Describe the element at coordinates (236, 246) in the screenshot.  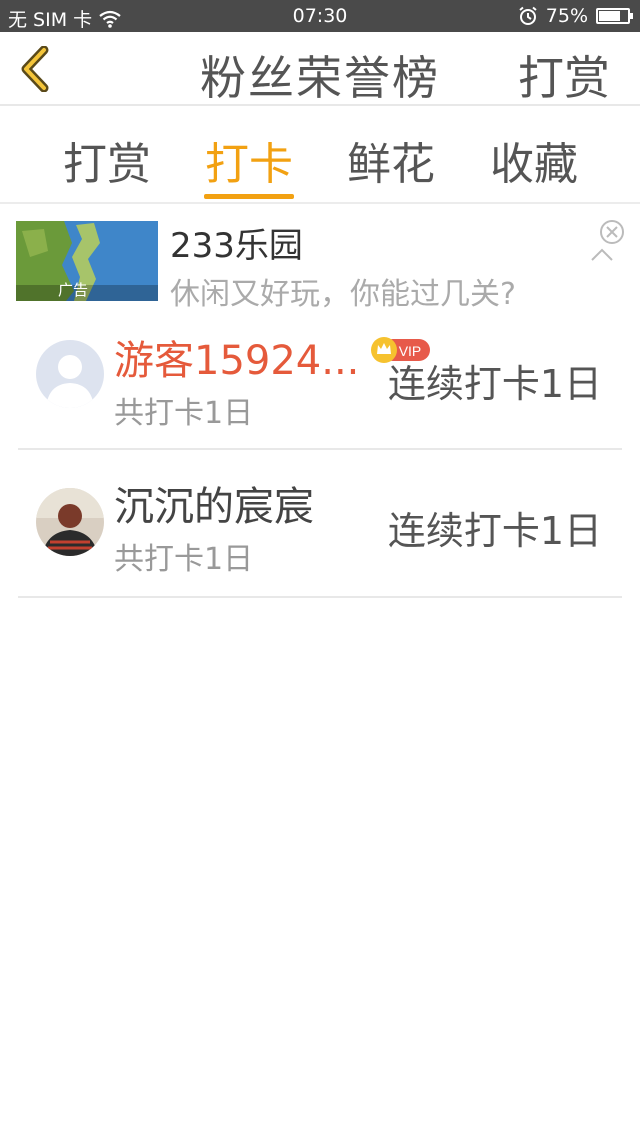
I see `ad-title: 233乐园` at that location.